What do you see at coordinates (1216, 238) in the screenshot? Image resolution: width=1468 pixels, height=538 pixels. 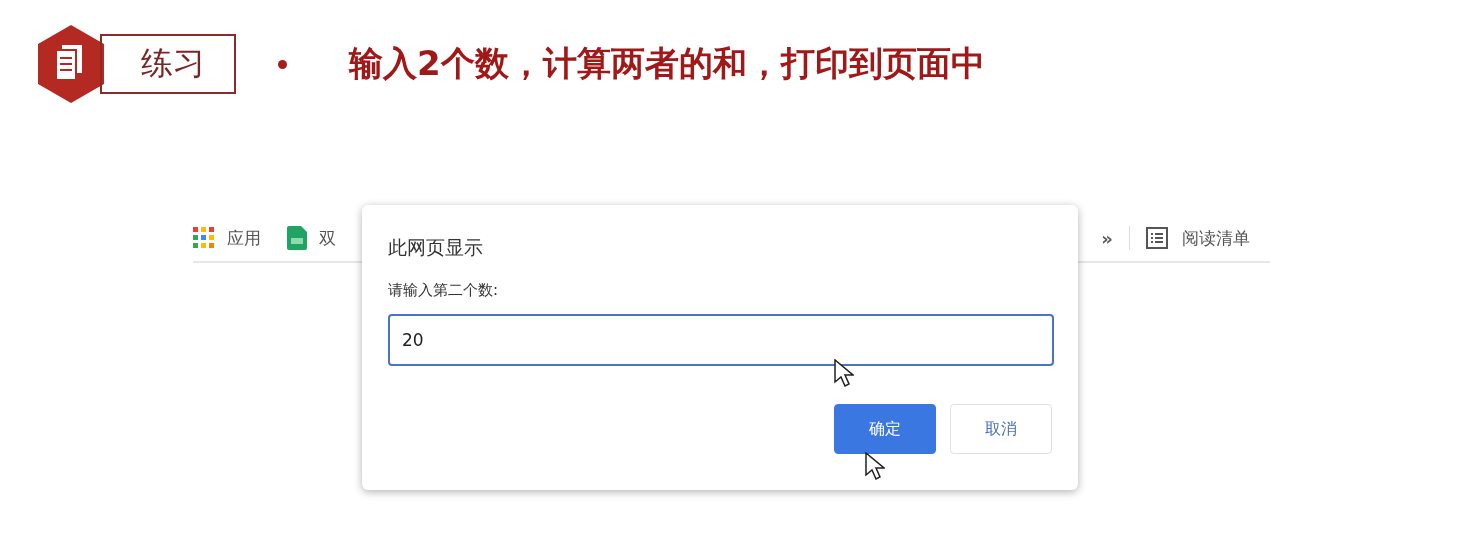 I see `reading-list-label: 阅读清单` at bounding box center [1216, 238].